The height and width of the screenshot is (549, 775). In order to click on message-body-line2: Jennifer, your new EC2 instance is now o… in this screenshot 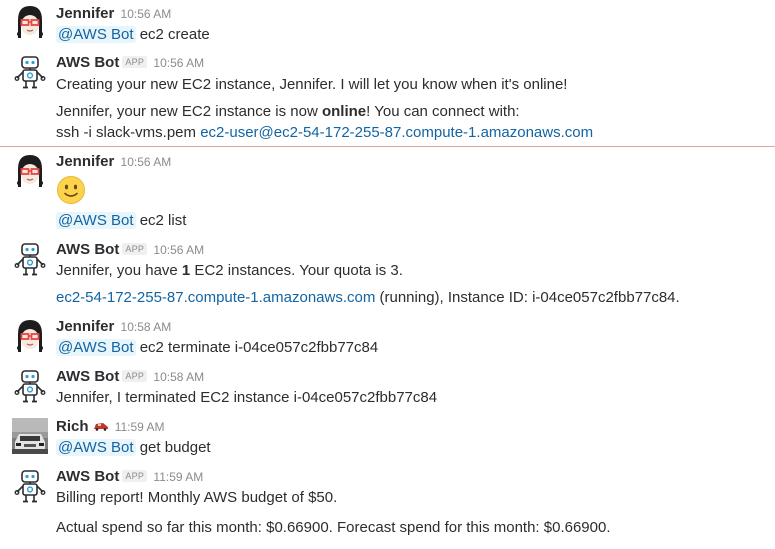, I will do `click(288, 112)`.